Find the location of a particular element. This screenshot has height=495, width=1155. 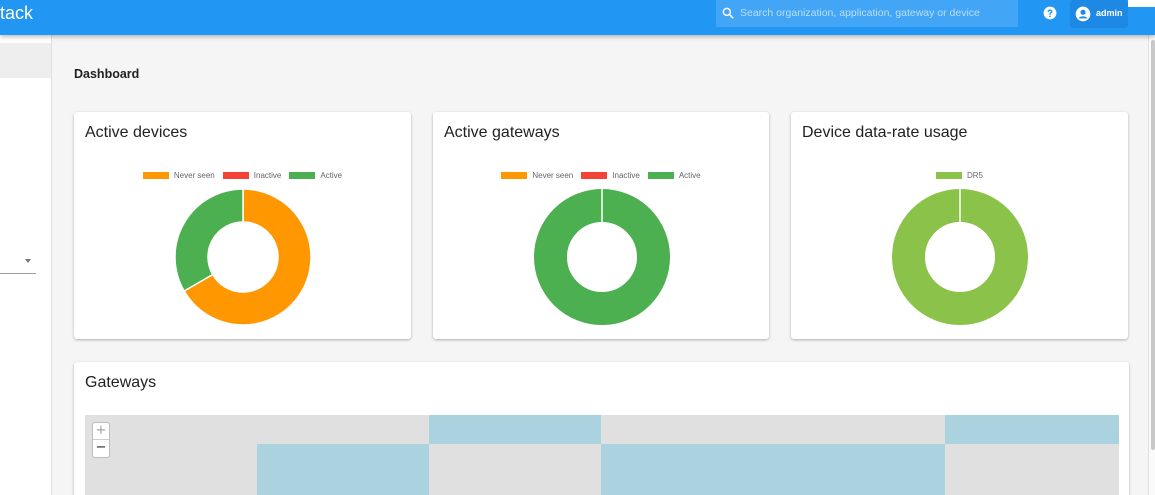

page-title: Dashboard is located at coordinates (107, 74).